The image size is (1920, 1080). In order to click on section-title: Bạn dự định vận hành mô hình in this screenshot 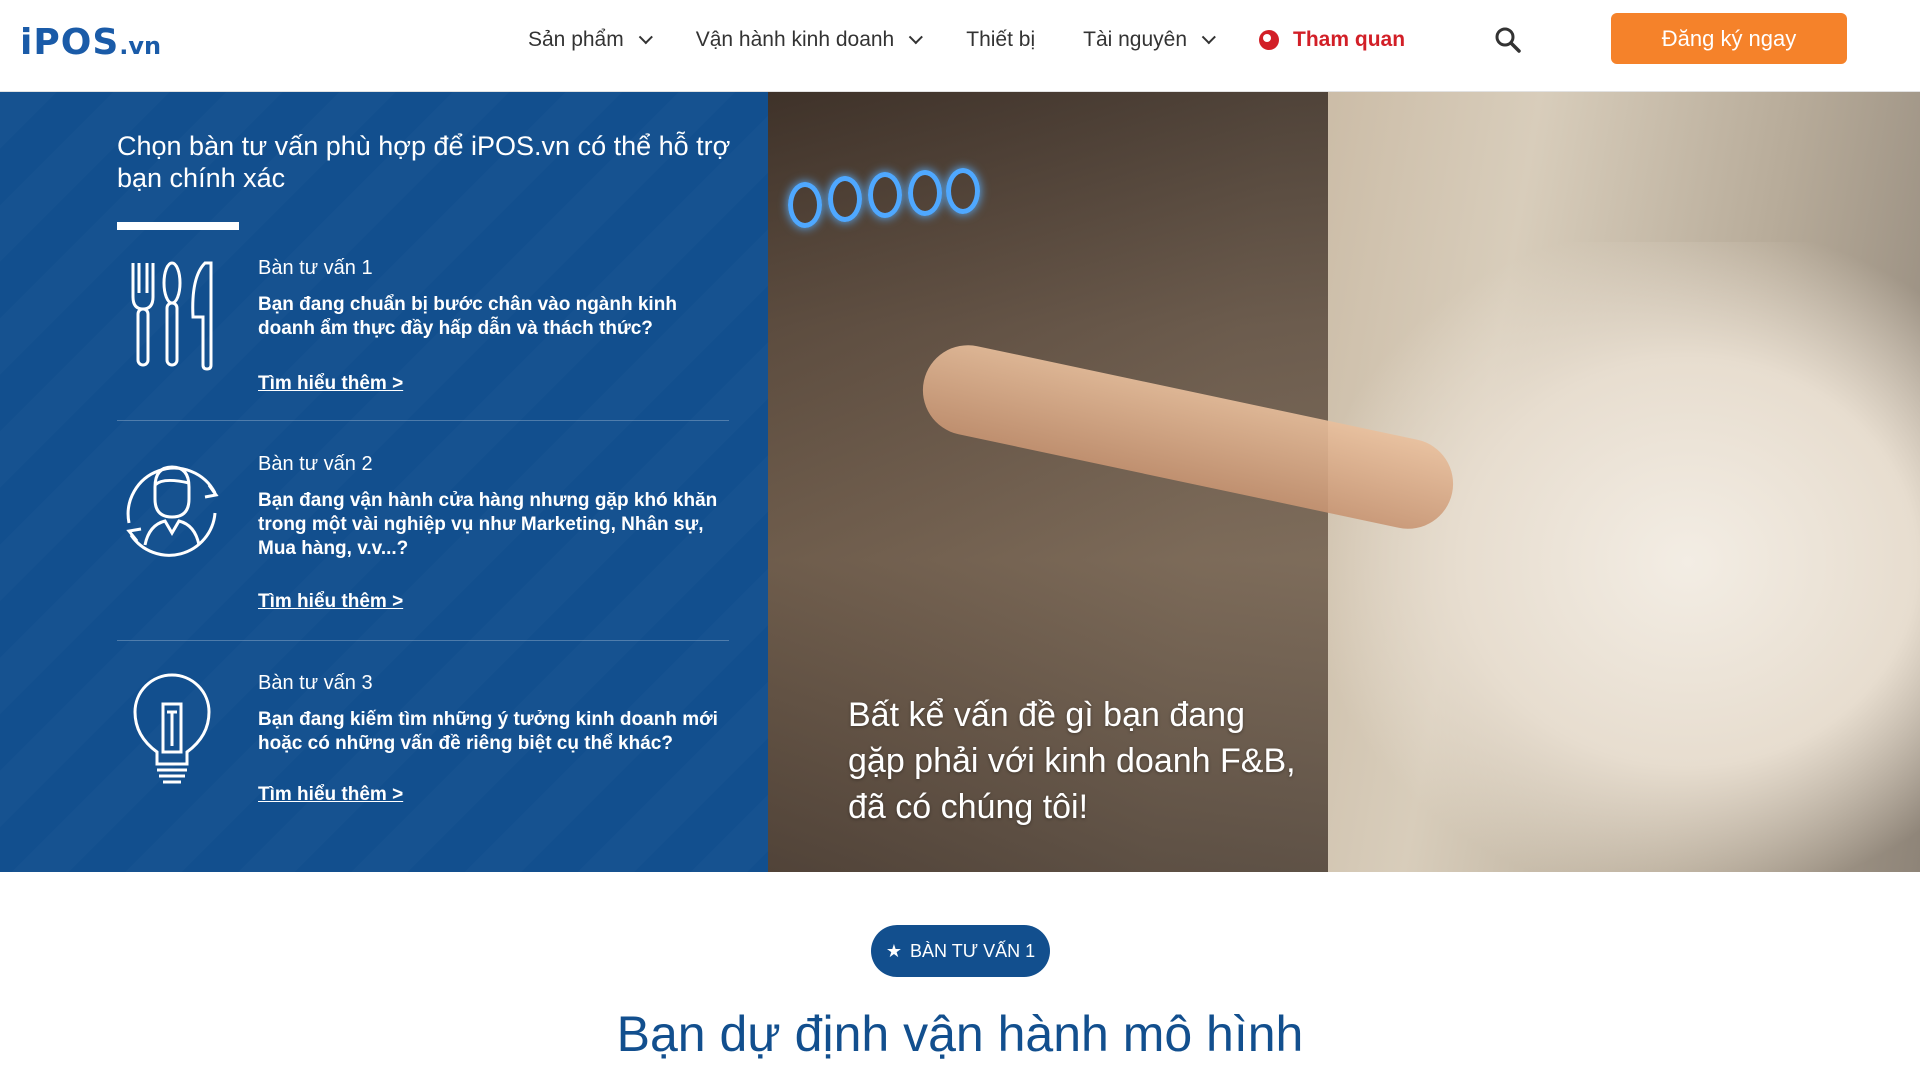, I will do `click(960, 1034)`.